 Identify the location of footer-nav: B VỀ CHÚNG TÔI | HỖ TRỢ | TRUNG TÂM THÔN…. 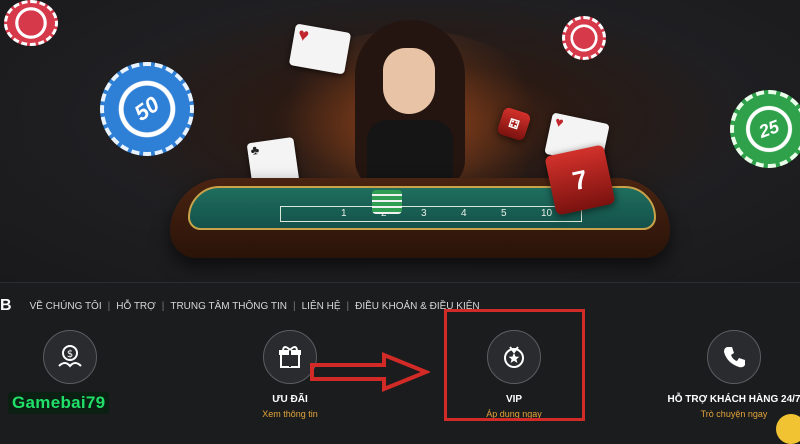
(243, 306).